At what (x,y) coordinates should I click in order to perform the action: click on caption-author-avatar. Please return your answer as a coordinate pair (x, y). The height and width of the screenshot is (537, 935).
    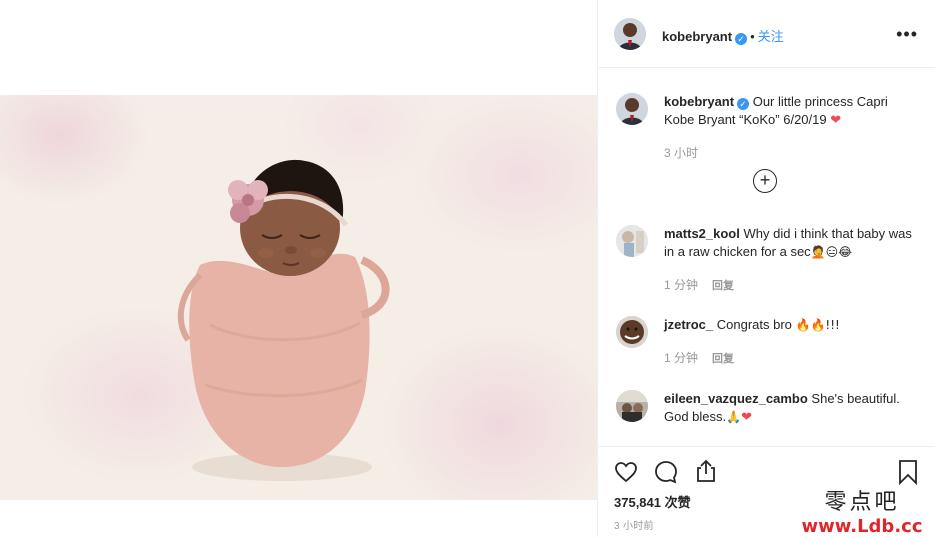
    Looking at the image, I should click on (632, 109).